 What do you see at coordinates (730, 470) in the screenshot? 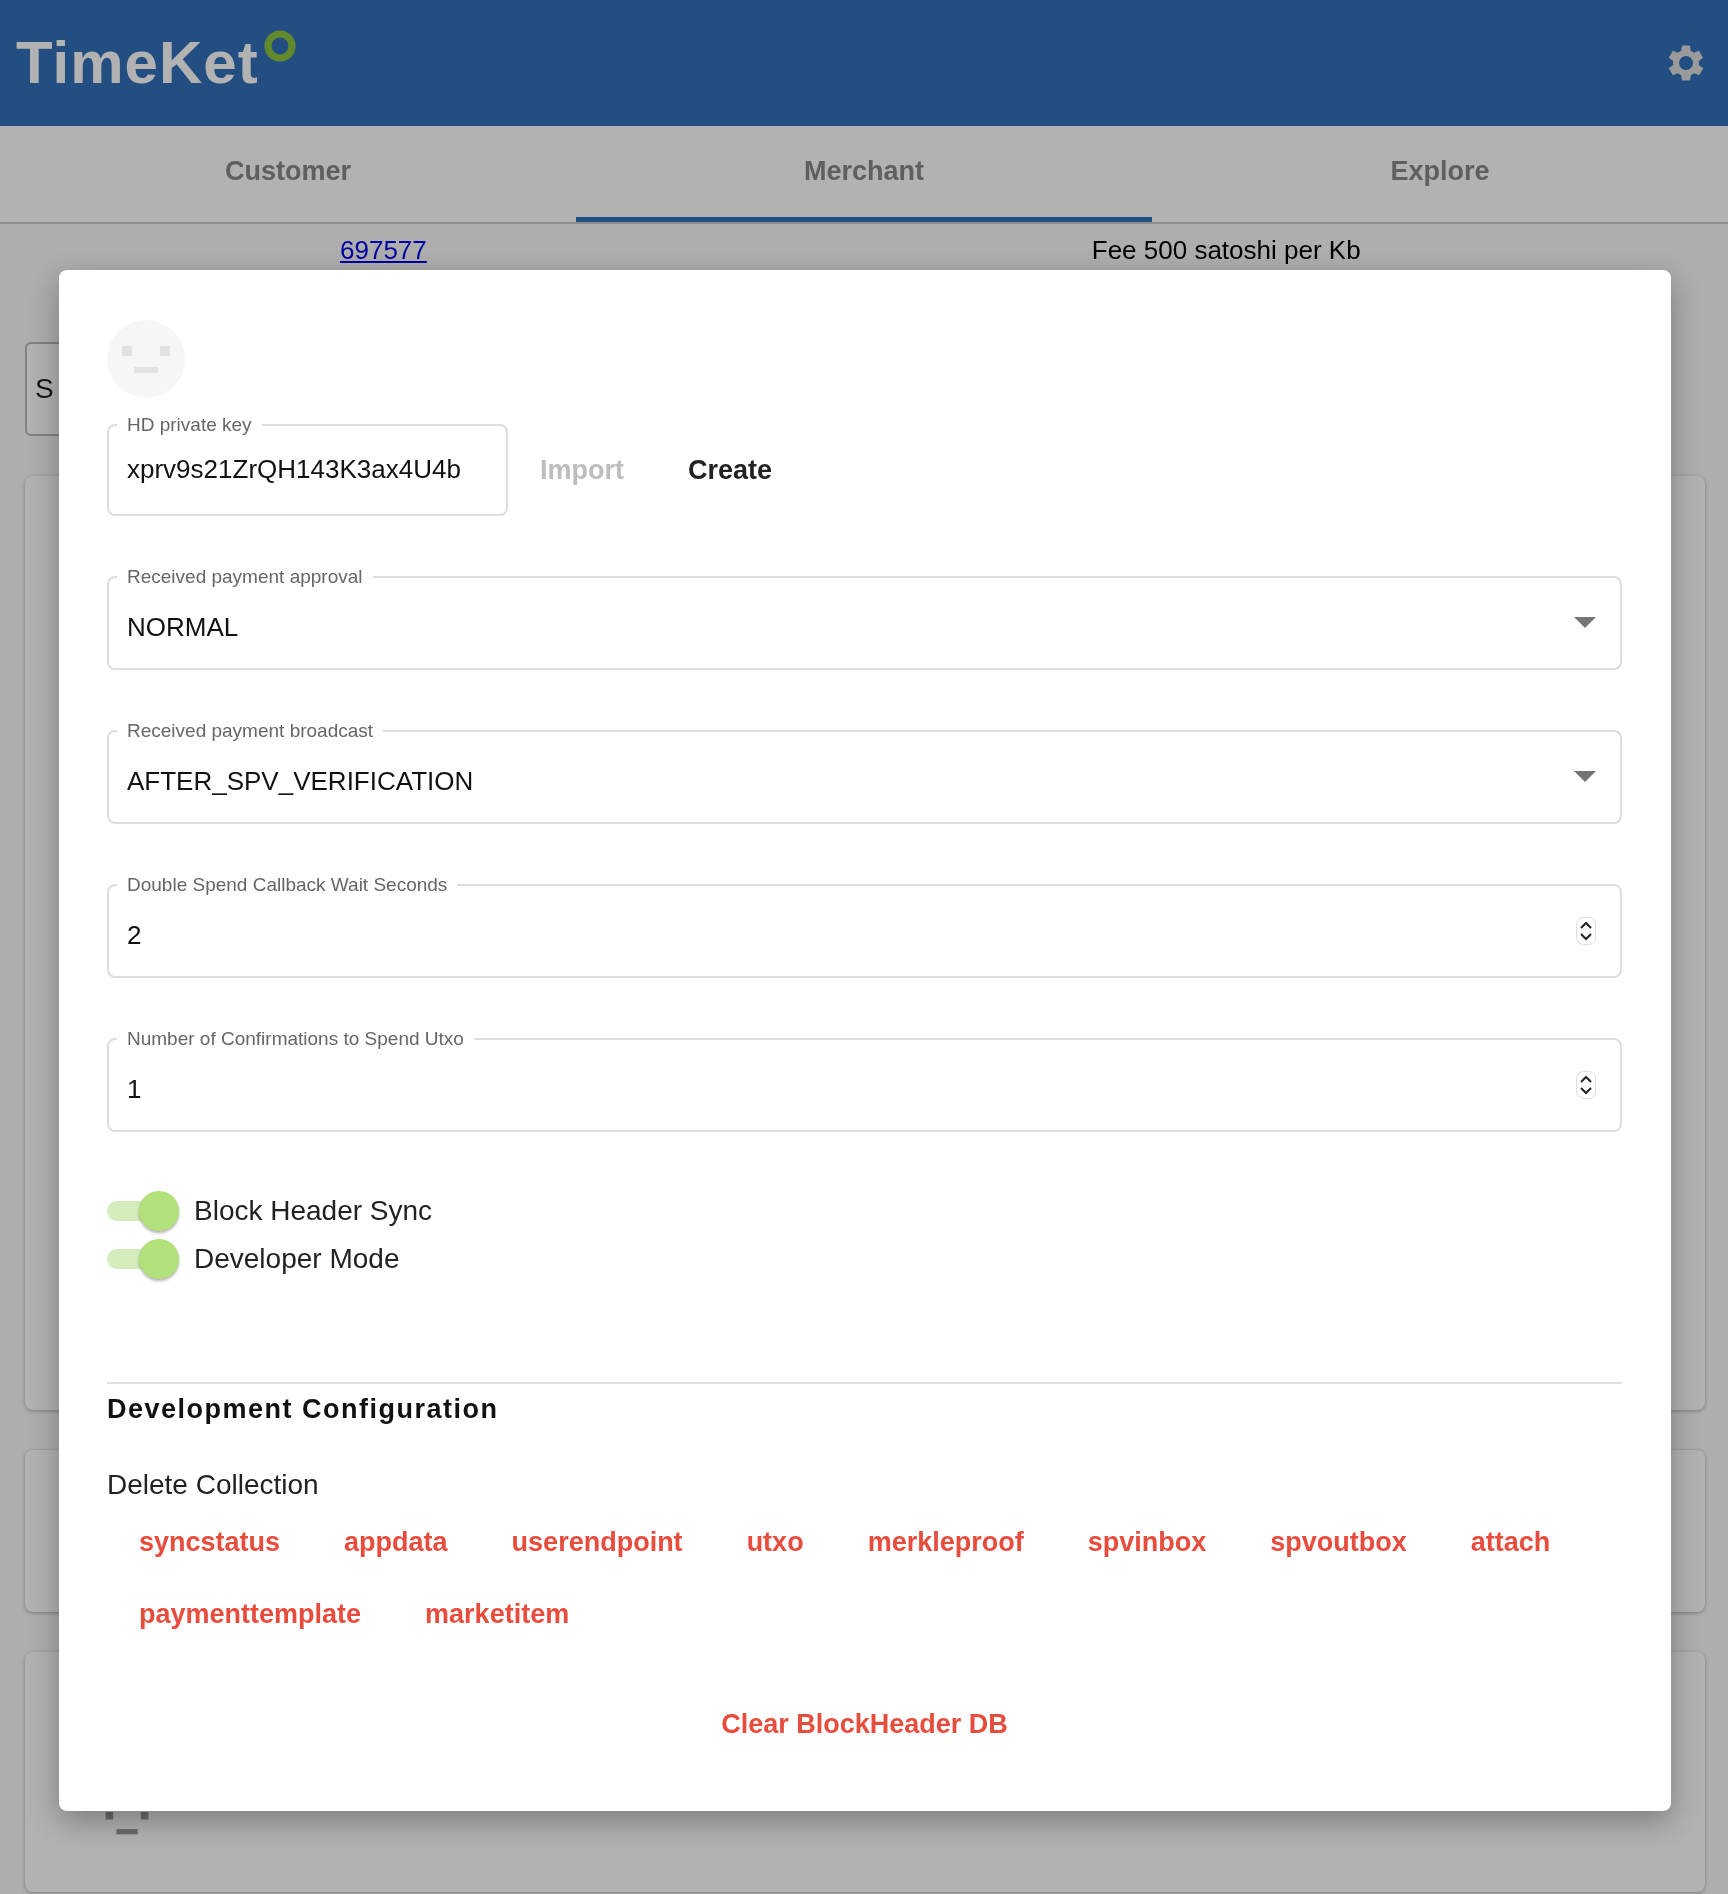
I see `create-button: Create` at bounding box center [730, 470].